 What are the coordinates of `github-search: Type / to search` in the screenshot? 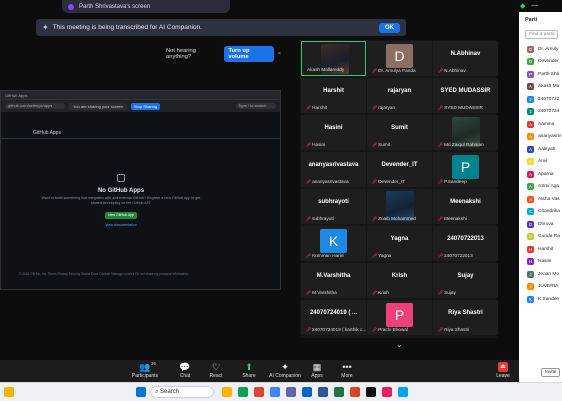 It's located at (256, 106).